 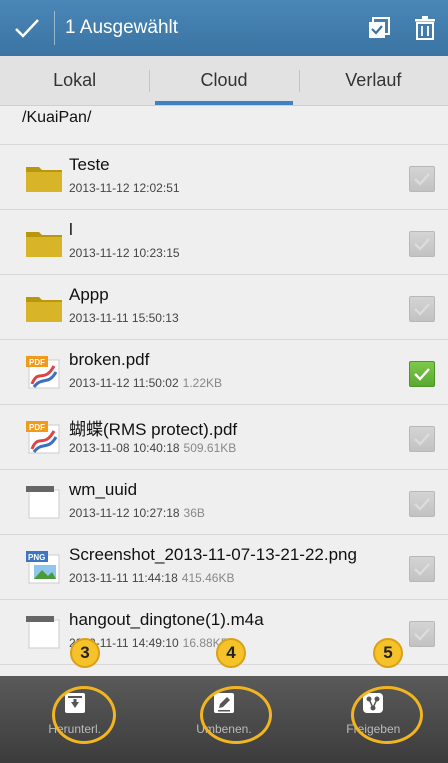 What do you see at coordinates (224, 28) in the screenshot?
I see `action-bar: 1 Ausgewählt` at bounding box center [224, 28].